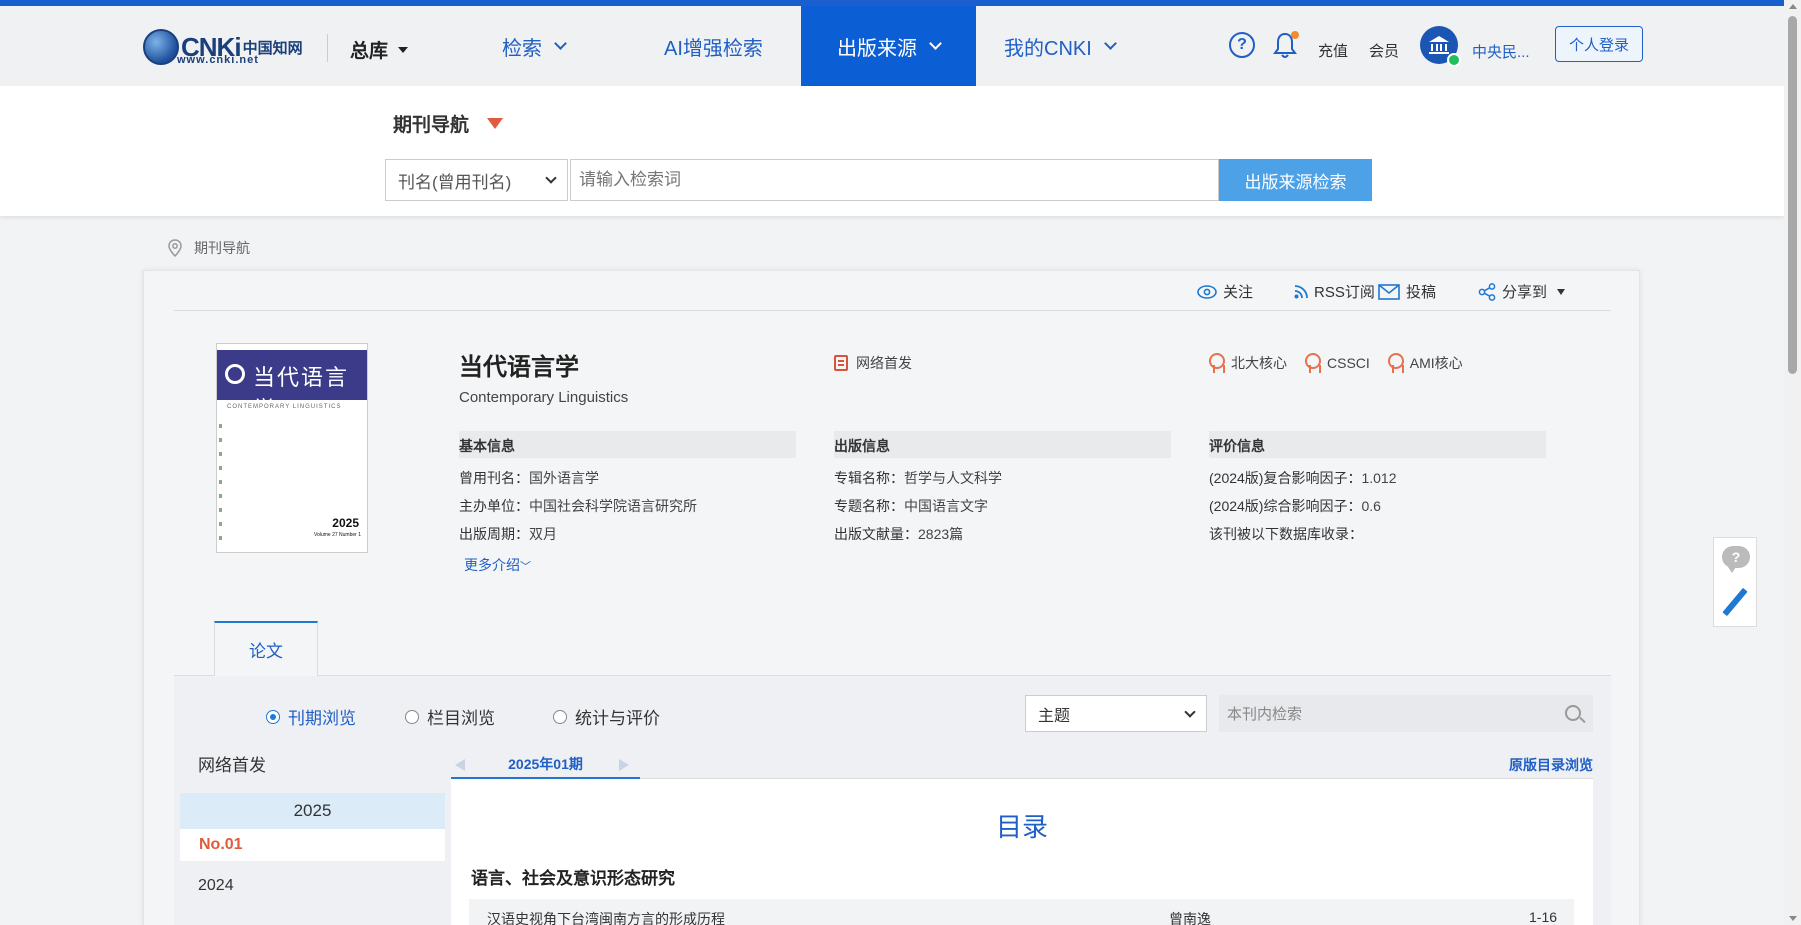  I want to click on eye-icon, so click(1207, 291).